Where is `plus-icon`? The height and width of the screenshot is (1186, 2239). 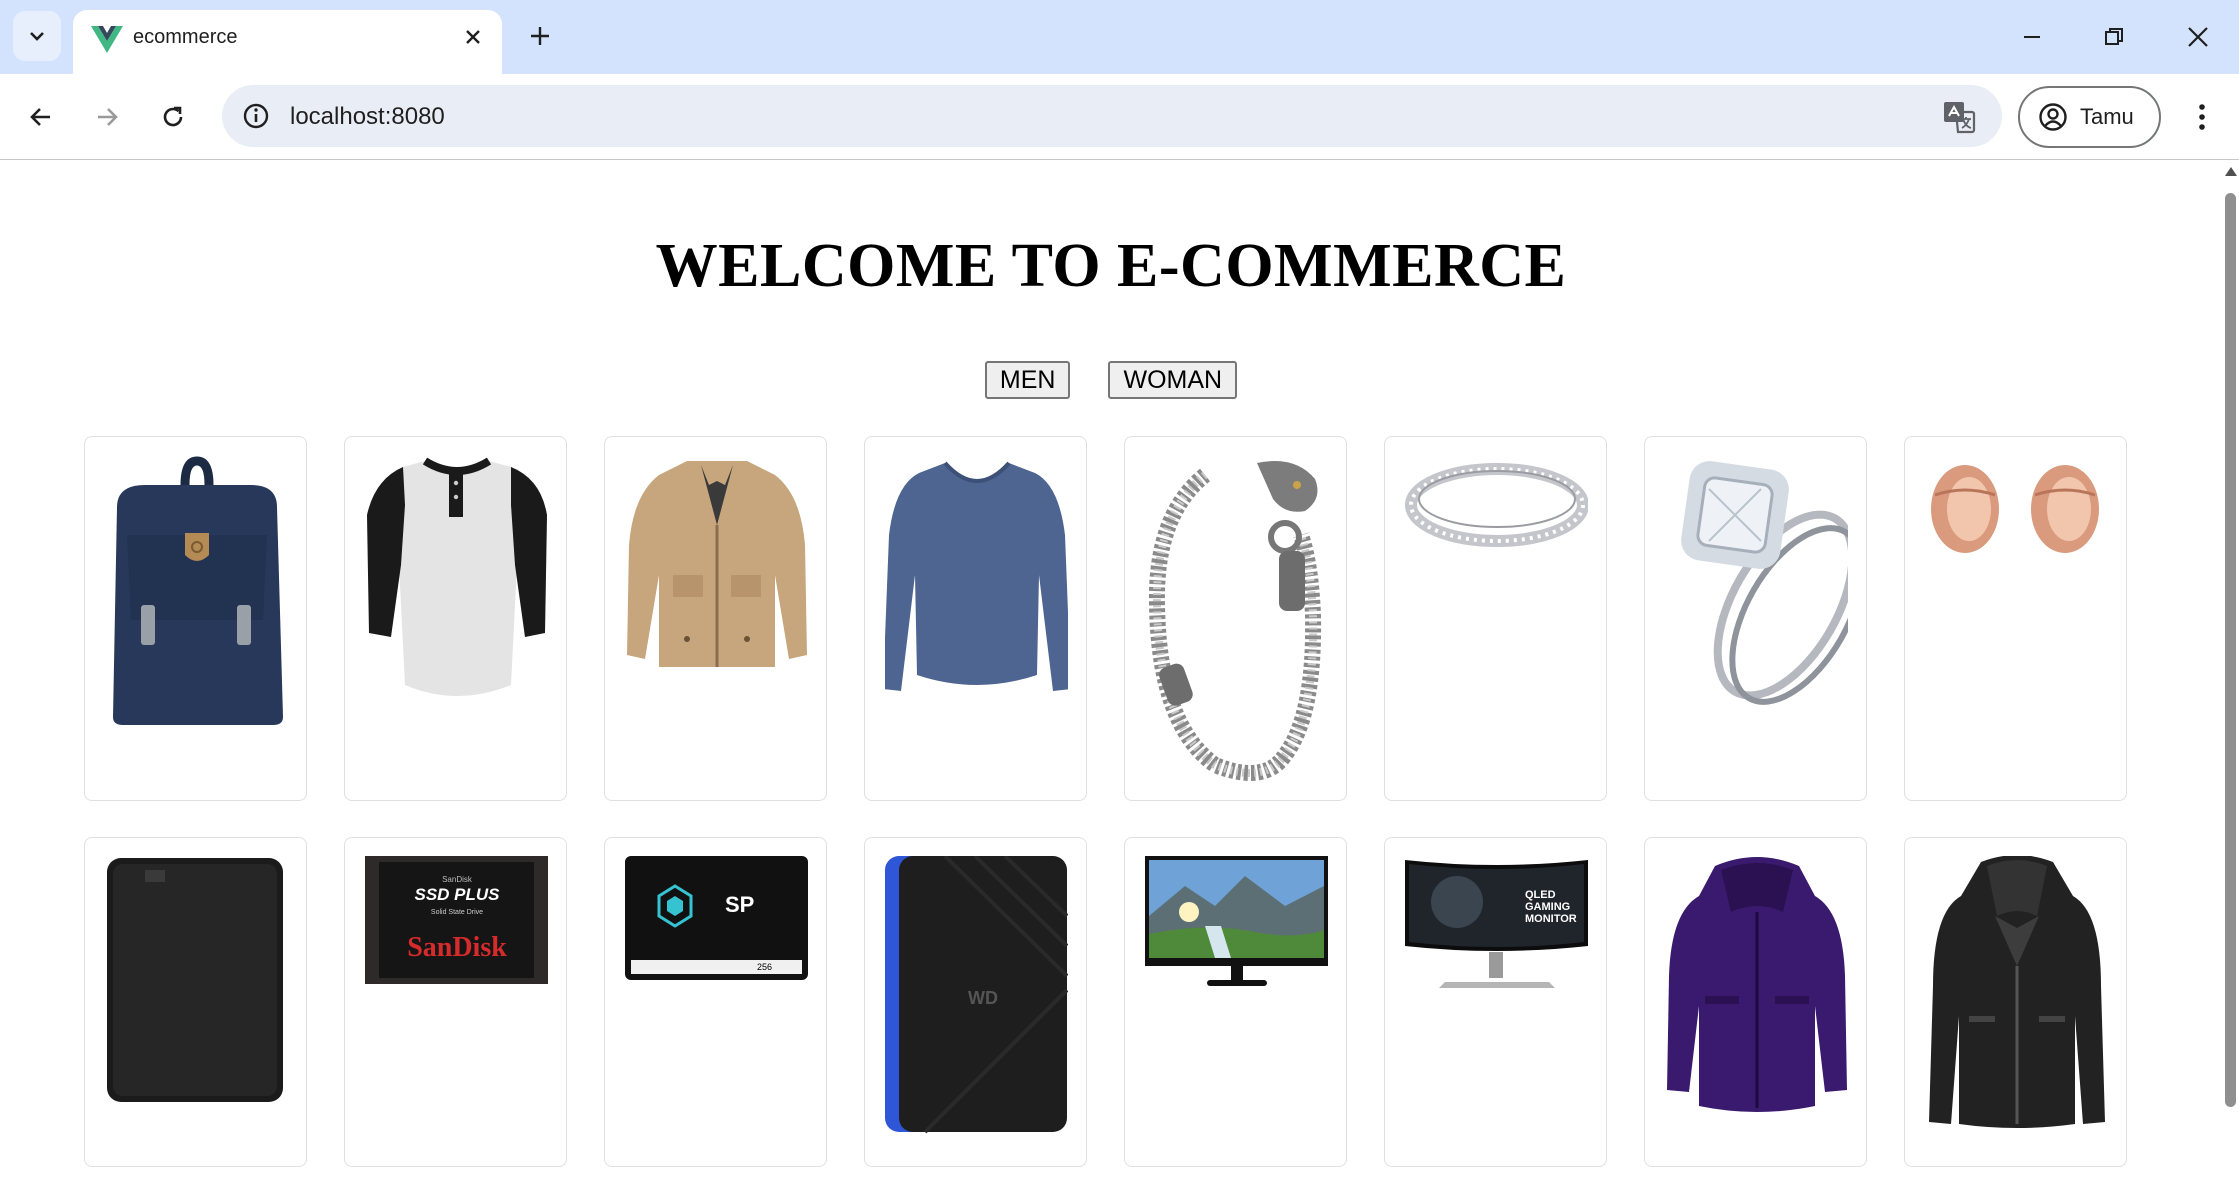
plus-icon is located at coordinates (540, 36).